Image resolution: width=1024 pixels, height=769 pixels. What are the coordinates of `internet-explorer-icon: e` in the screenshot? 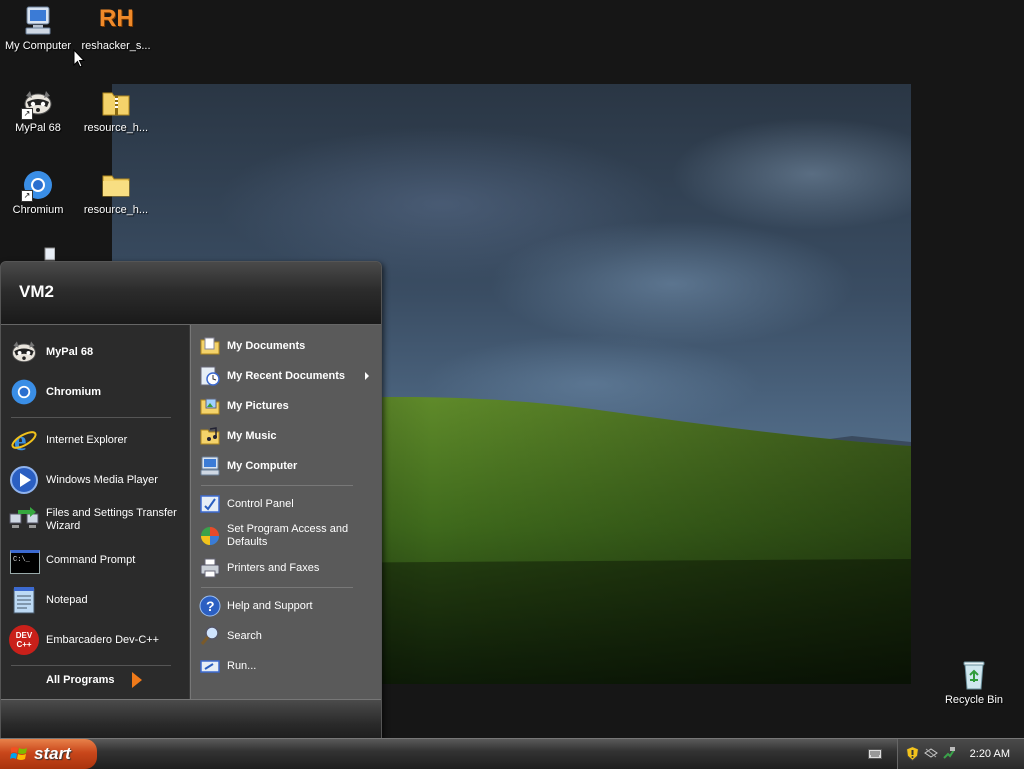 It's located at (24, 441).